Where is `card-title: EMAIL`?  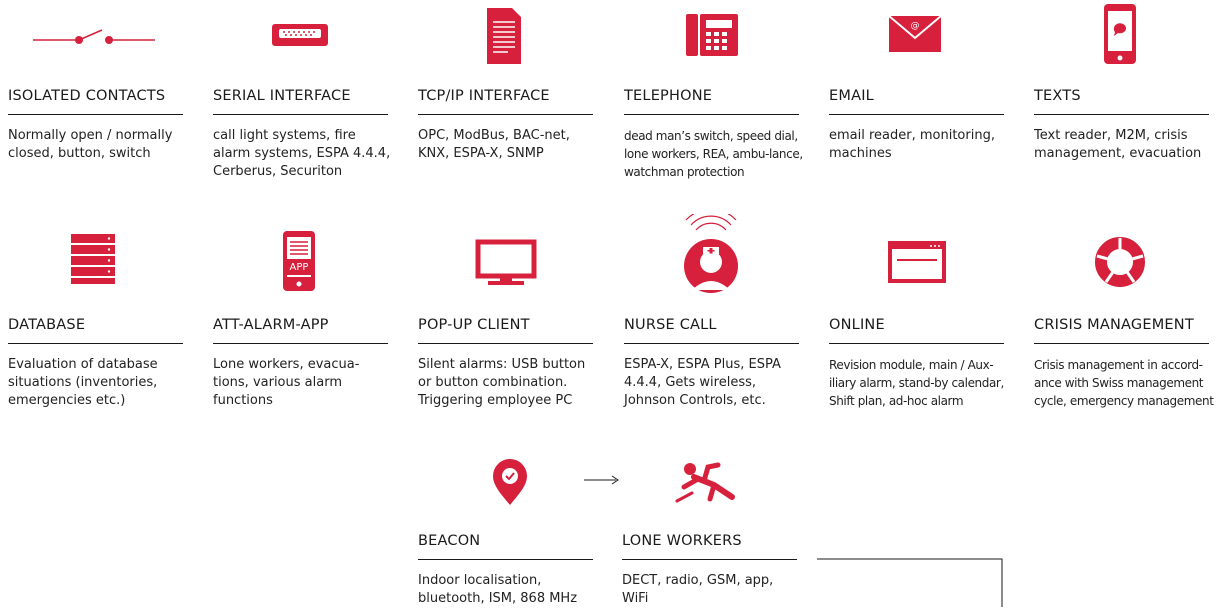 card-title: EMAIL is located at coordinates (851, 96).